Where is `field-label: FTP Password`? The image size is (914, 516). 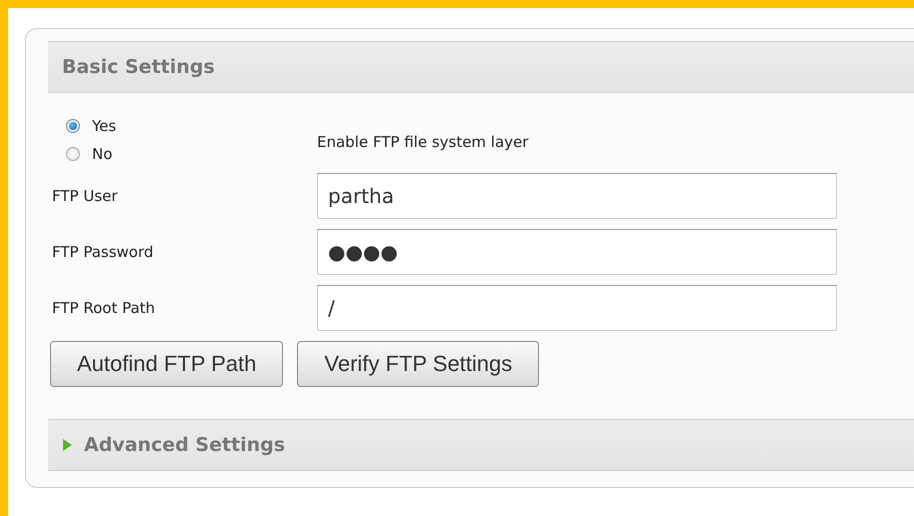 field-label: FTP Password is located at coordinates (103, 252).